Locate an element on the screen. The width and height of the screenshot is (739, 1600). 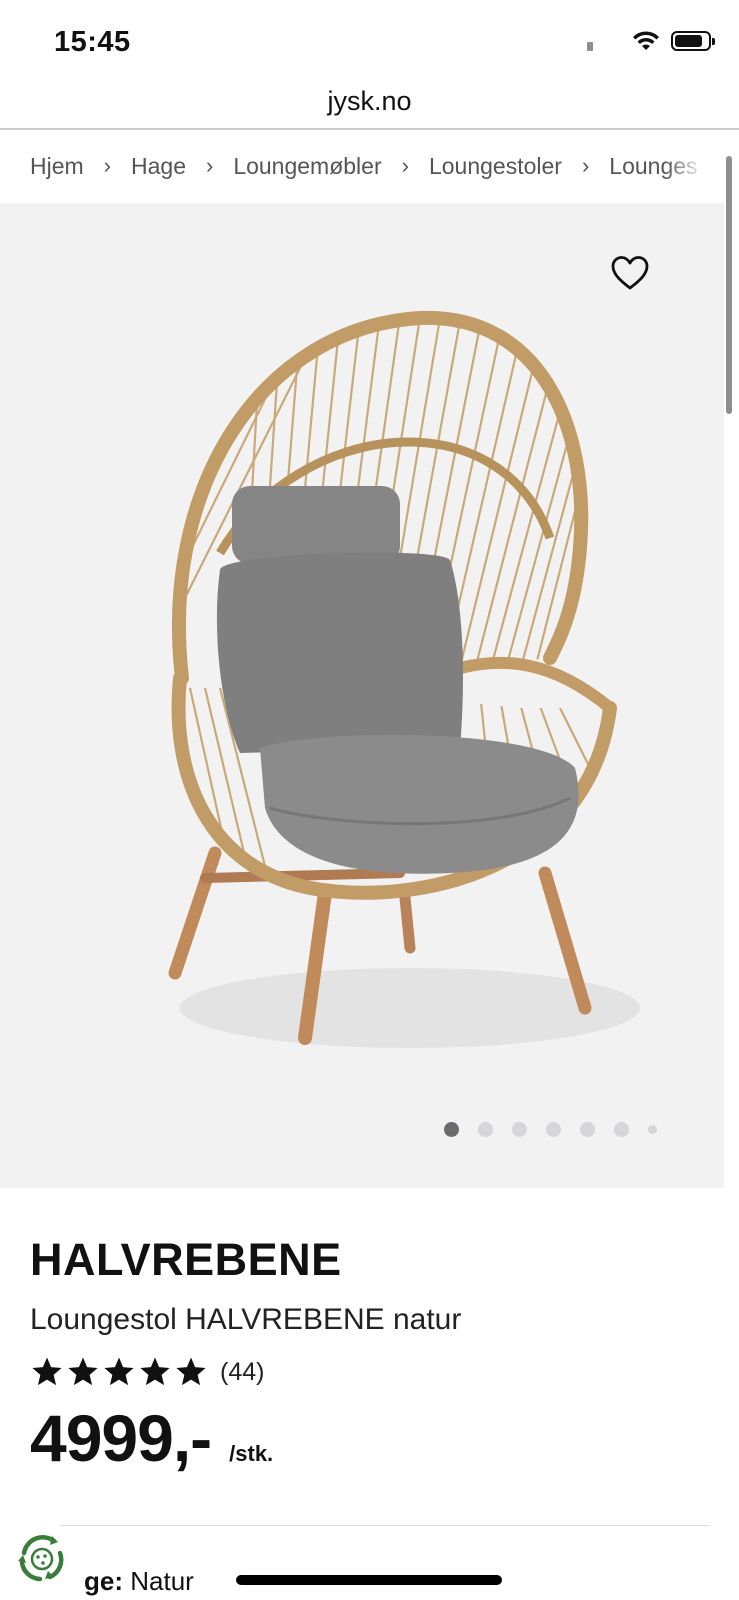
home-indicator is located at coordinates (369, 1580).